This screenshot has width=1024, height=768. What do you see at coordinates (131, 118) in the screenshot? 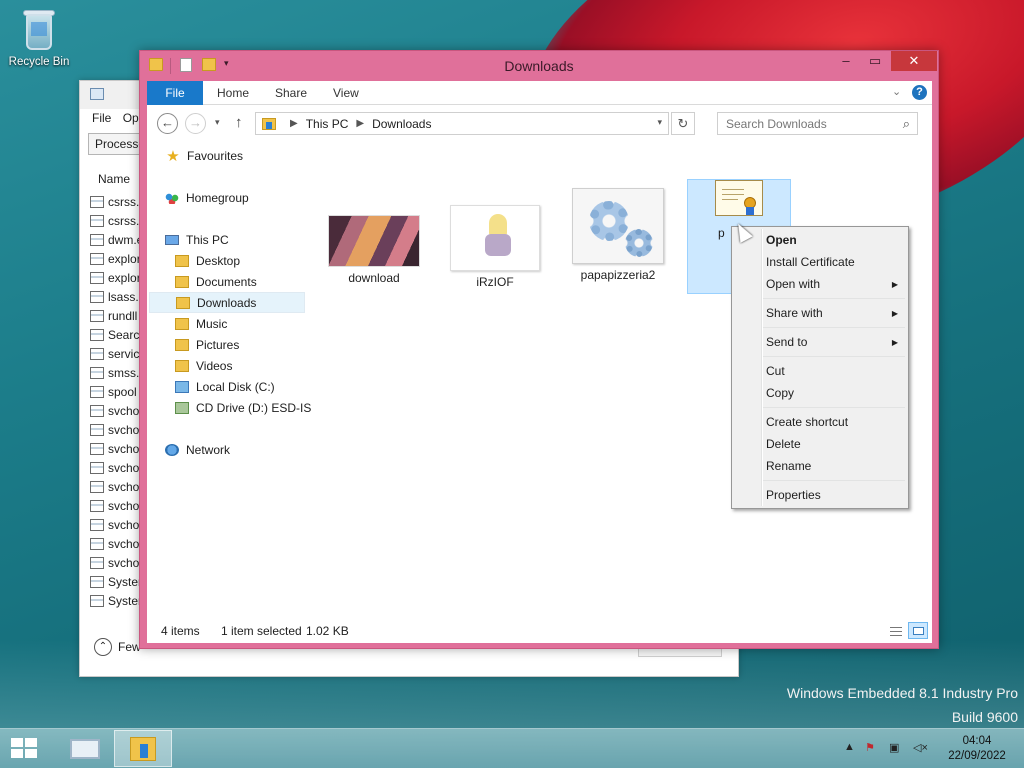
I see `tm-menu-options: Op` at bounding box center [131, 118].